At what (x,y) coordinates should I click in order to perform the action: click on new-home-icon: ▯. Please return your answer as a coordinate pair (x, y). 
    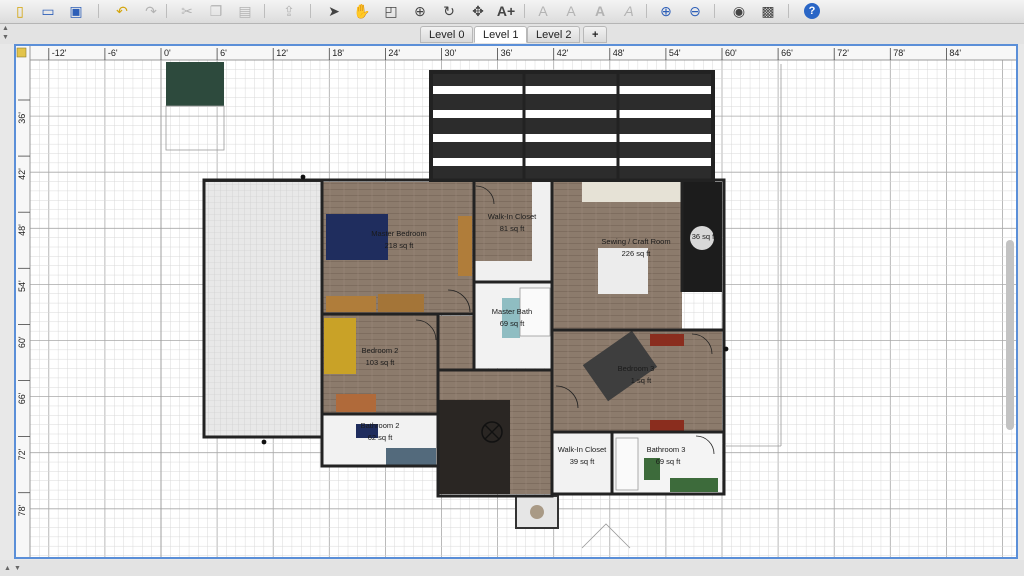
    Looking at the image, I should click on (20, 11).